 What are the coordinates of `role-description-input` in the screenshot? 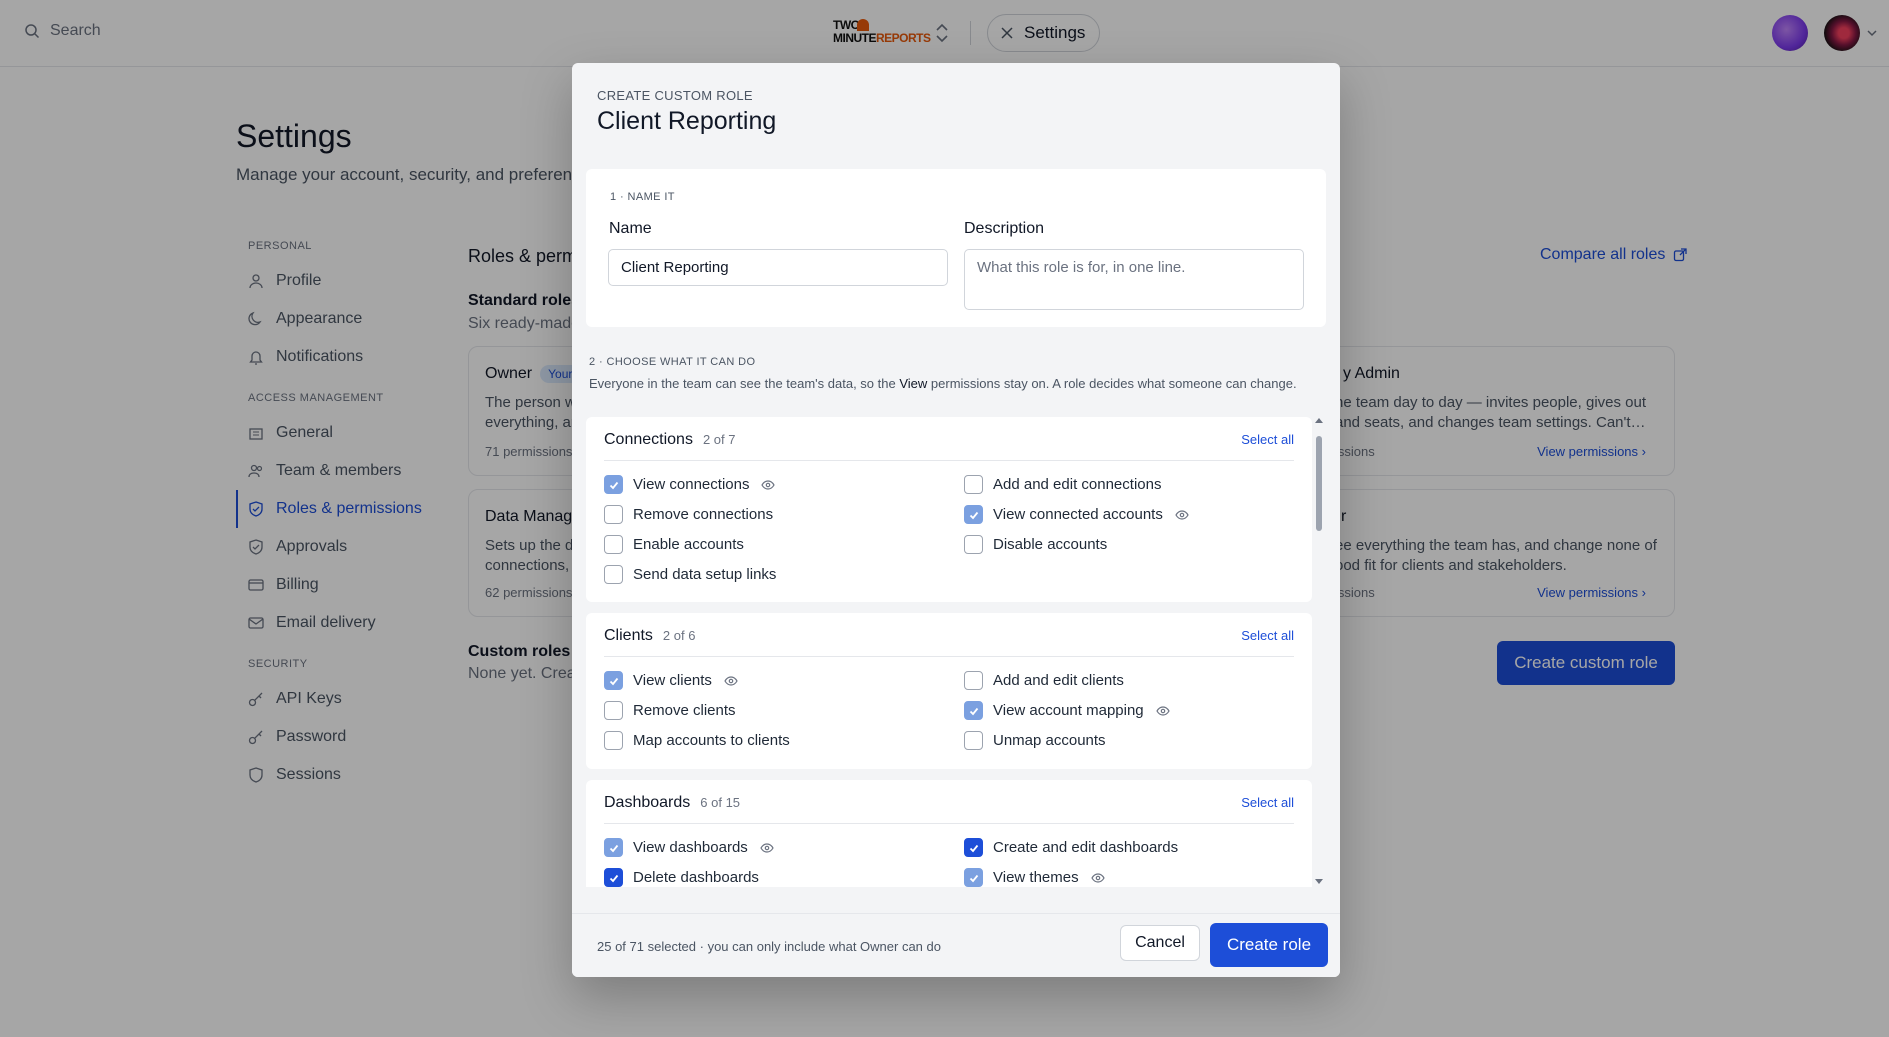 It's located at (1134, 279).